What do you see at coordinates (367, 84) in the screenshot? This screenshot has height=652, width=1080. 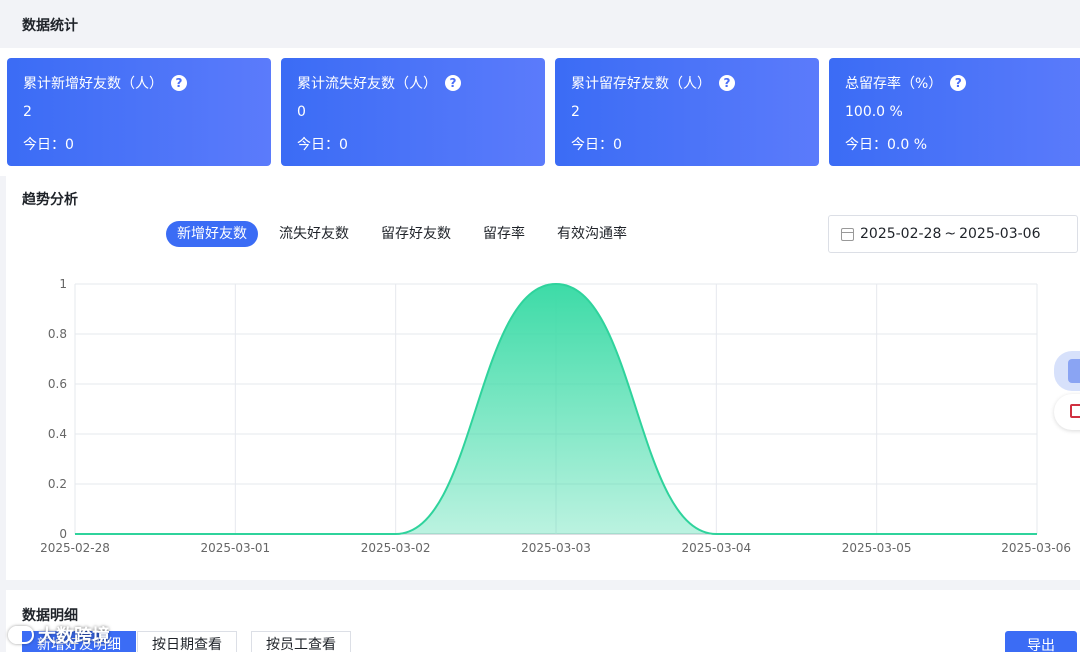 I see `stat-card-label: 累计流失好友数（人）` at bounding box center [367, 84].